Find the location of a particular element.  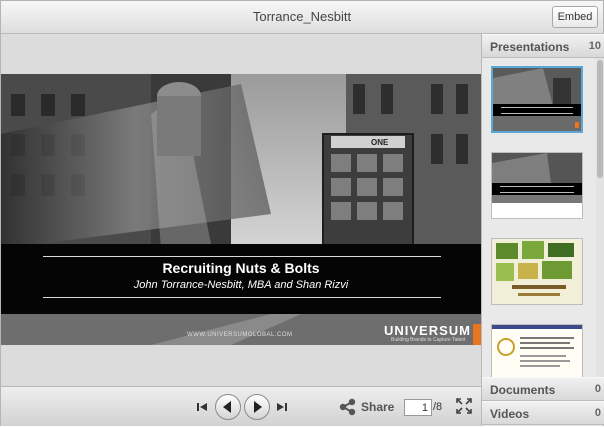

documents-tab: Documents 0 is located at coordinates (543, 389).